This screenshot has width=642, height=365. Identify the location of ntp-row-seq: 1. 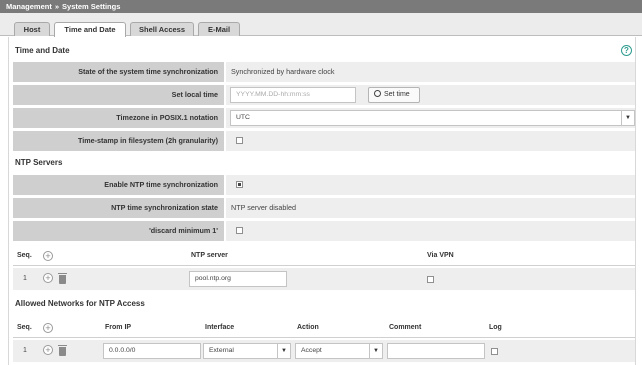
(25, 278).